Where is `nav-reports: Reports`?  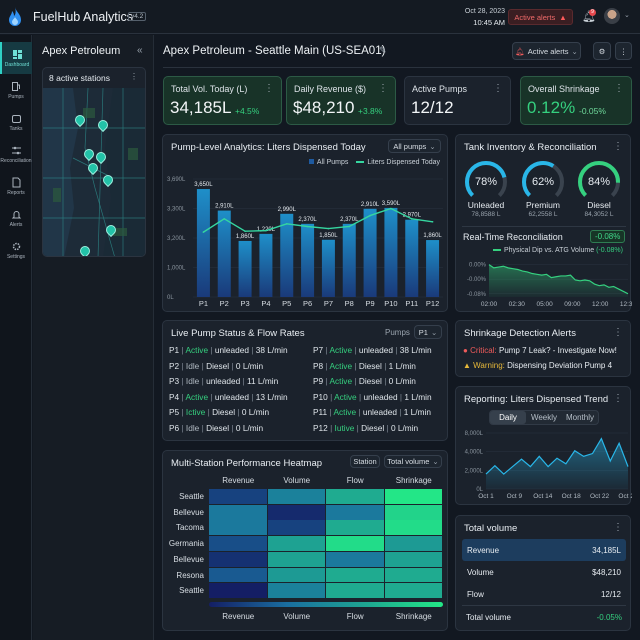
nav-reports: Reports is located at coordinates (16, 186).